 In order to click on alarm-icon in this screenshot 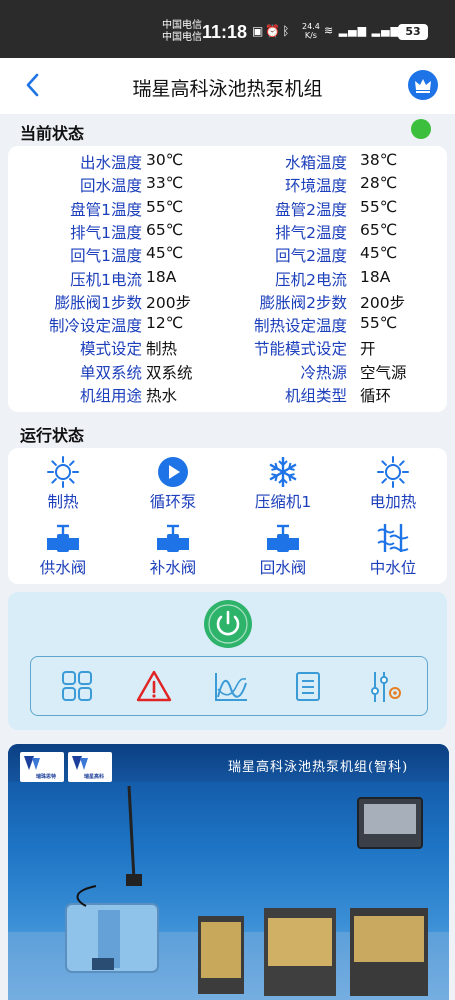, I will do `click(154, 686)`.